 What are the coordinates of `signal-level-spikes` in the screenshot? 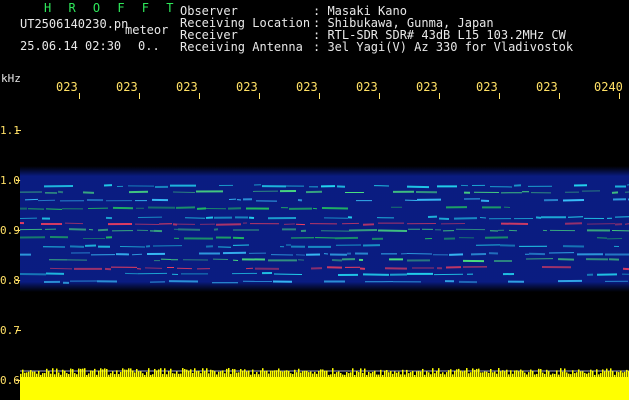 It's located at (324, 372).